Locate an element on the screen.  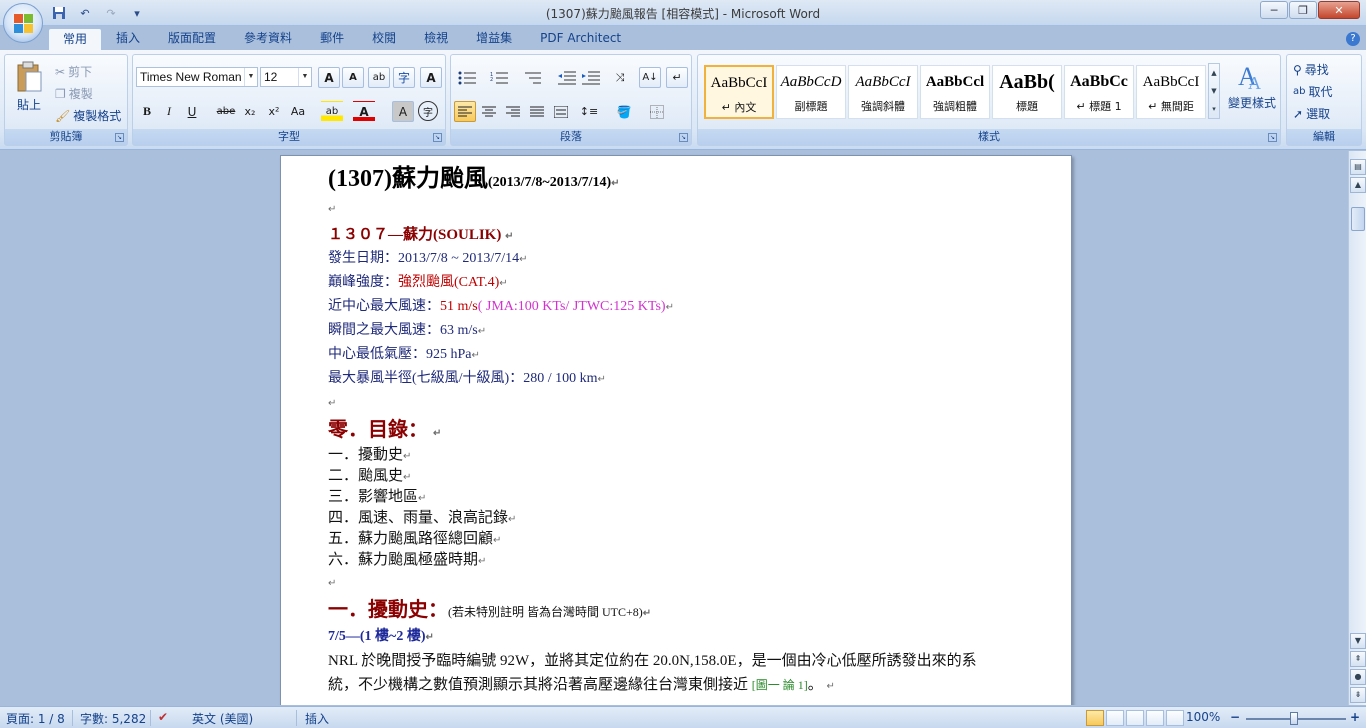
clipboard-launcher-icon: ↘ is located at coordinates (119, 137).